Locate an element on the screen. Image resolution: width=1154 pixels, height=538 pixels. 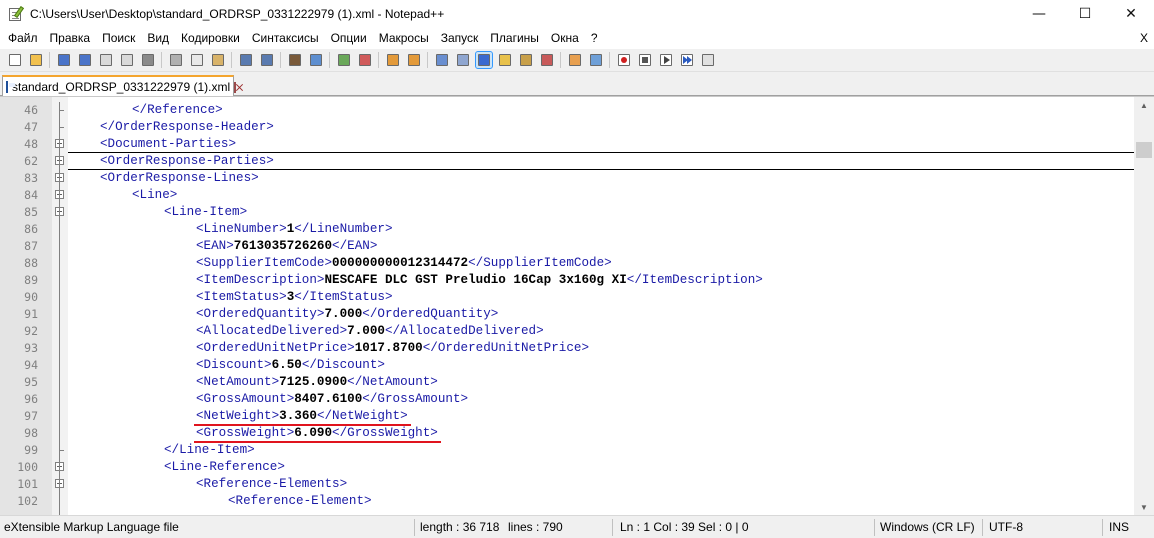
xml-value: 8407.6100 is located at coordinates (328, 399).